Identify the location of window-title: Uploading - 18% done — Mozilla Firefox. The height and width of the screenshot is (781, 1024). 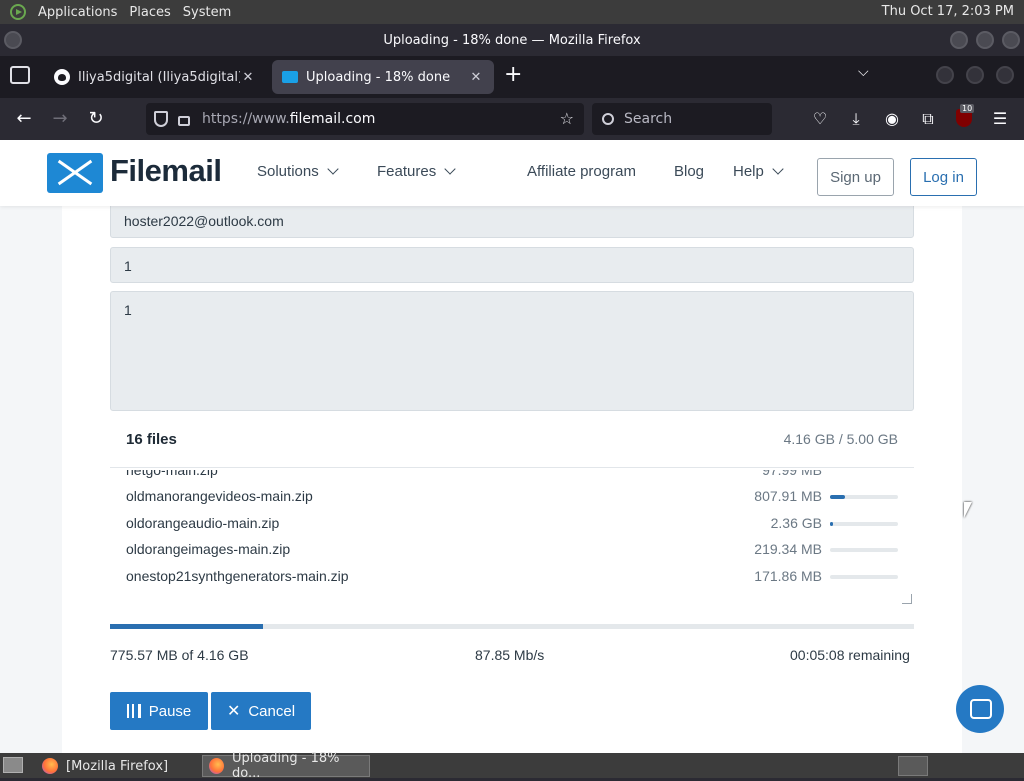
(512, 40).